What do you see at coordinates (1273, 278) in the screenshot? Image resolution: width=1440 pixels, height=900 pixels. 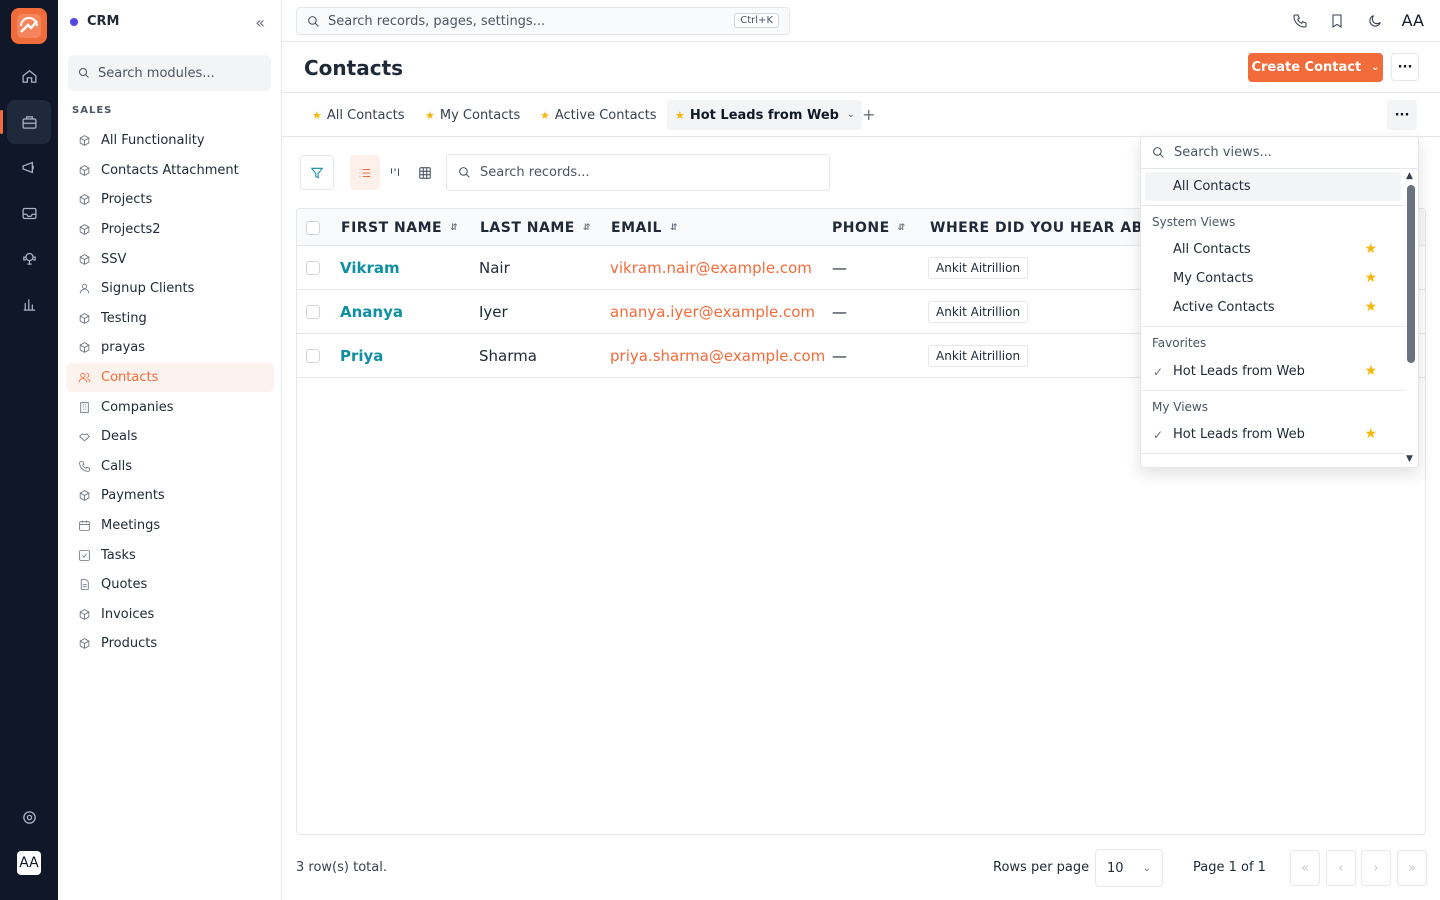 I see `view-option: My Contacts ★` at bounding box center [1273, 278].